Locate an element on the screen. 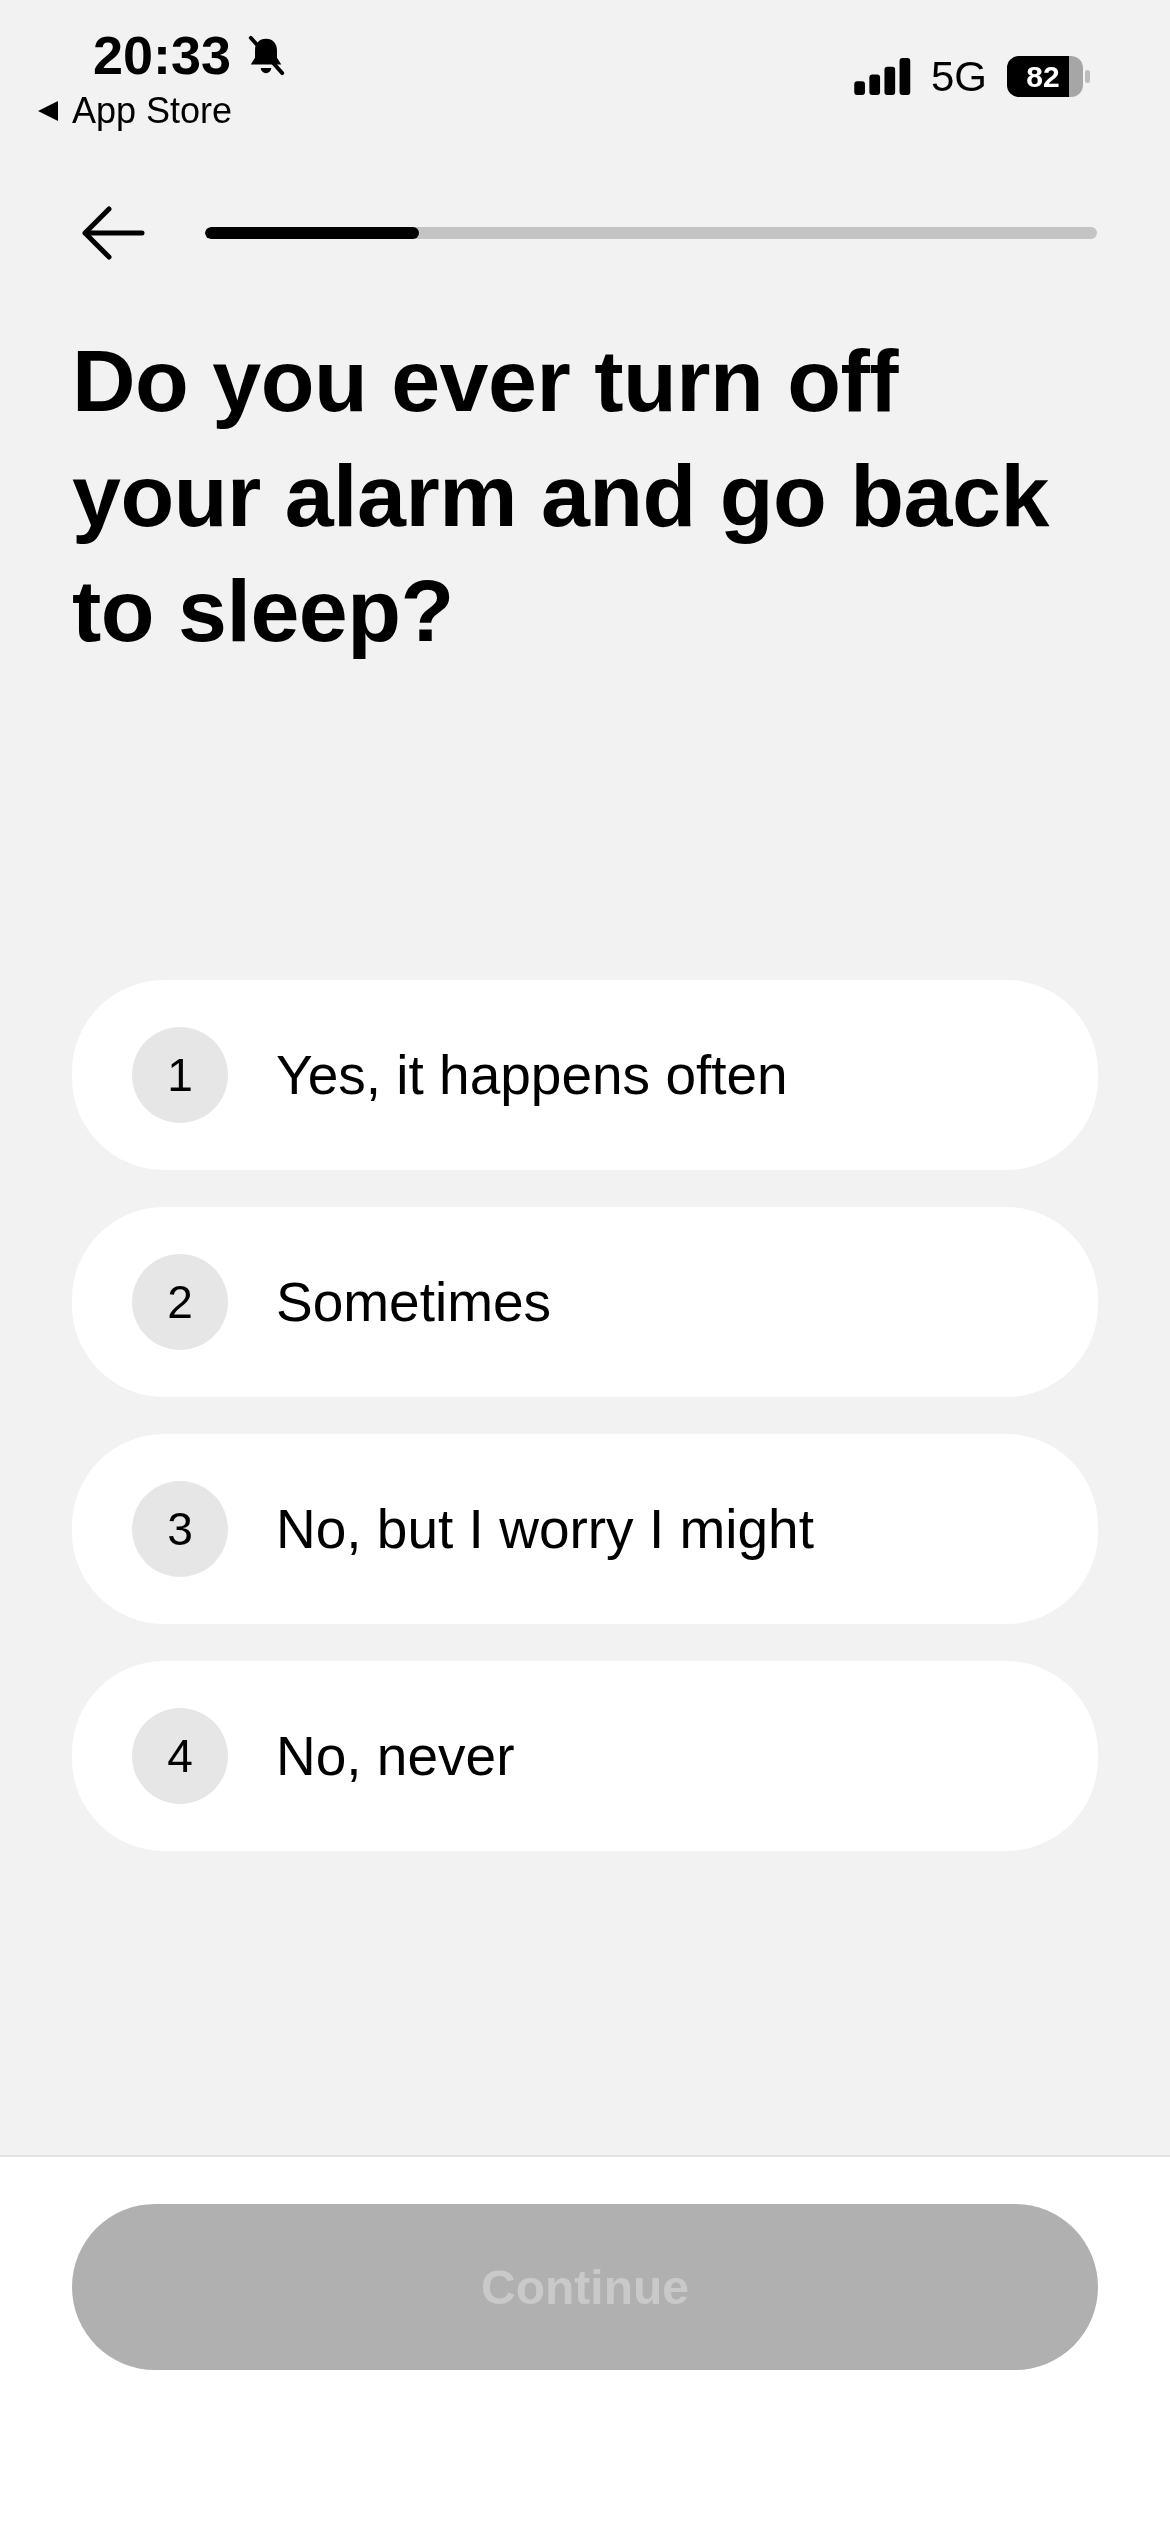  network-label: 5G is located at coordinates (958, 76).